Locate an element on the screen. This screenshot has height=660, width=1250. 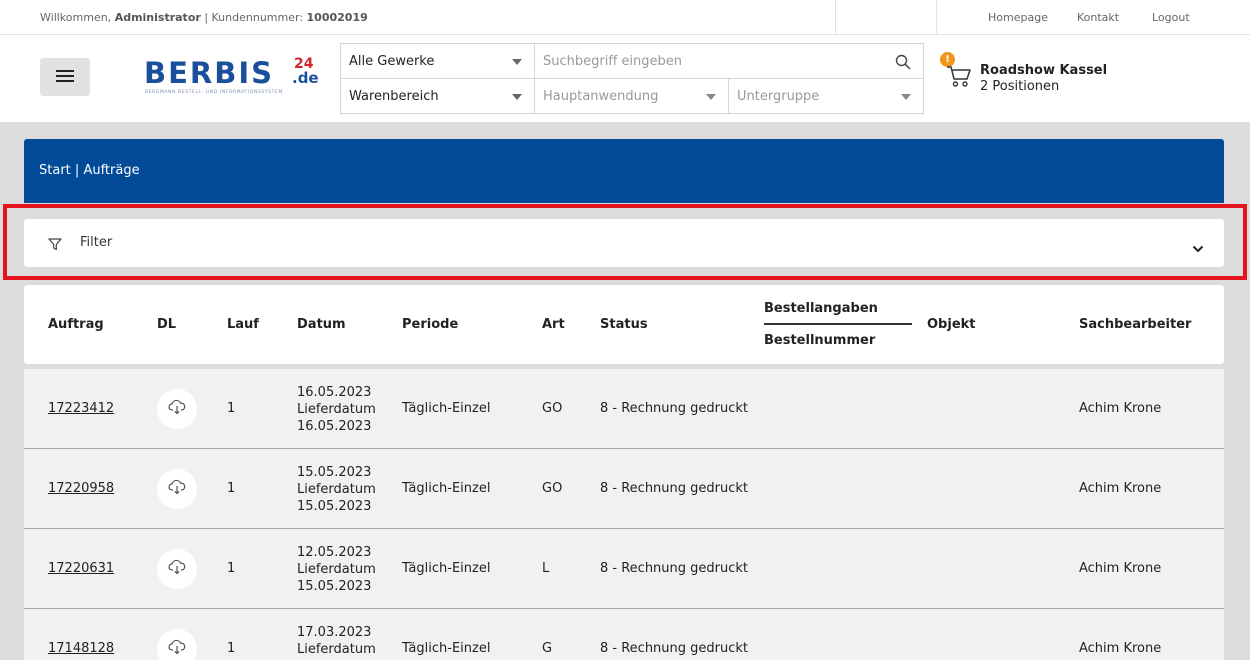
logo-tagline: BERGMANN BESTELL- UND INFORMATIONSSYSTEM is located at coordinates (214, 92).